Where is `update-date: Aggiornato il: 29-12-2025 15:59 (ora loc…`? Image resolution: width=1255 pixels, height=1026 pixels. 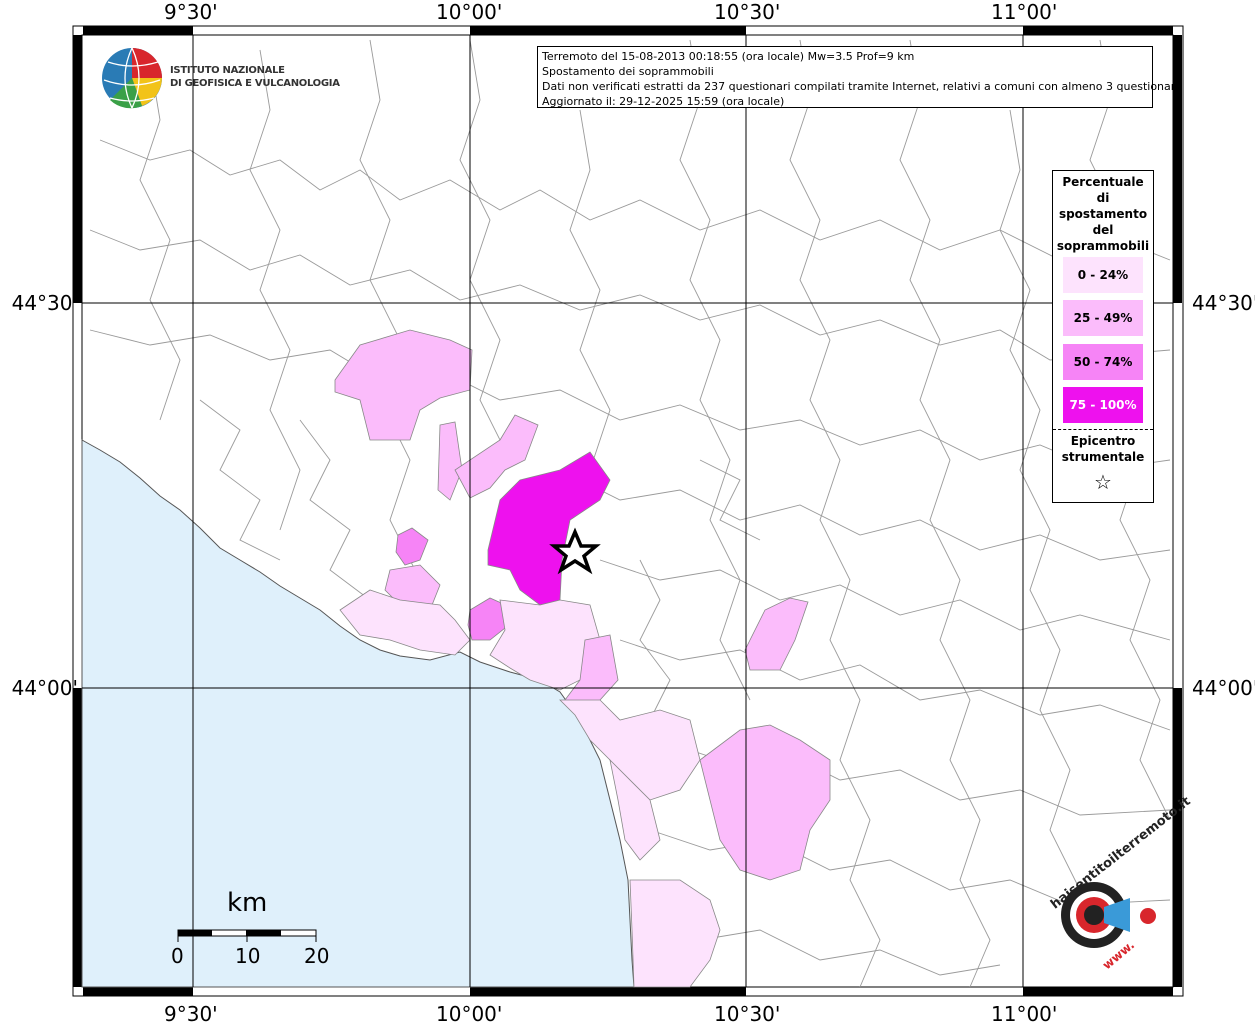
update-date: Aggiornato il: 29-12-2025 15:59 (ora loc… is located at coordinates (663, 101).